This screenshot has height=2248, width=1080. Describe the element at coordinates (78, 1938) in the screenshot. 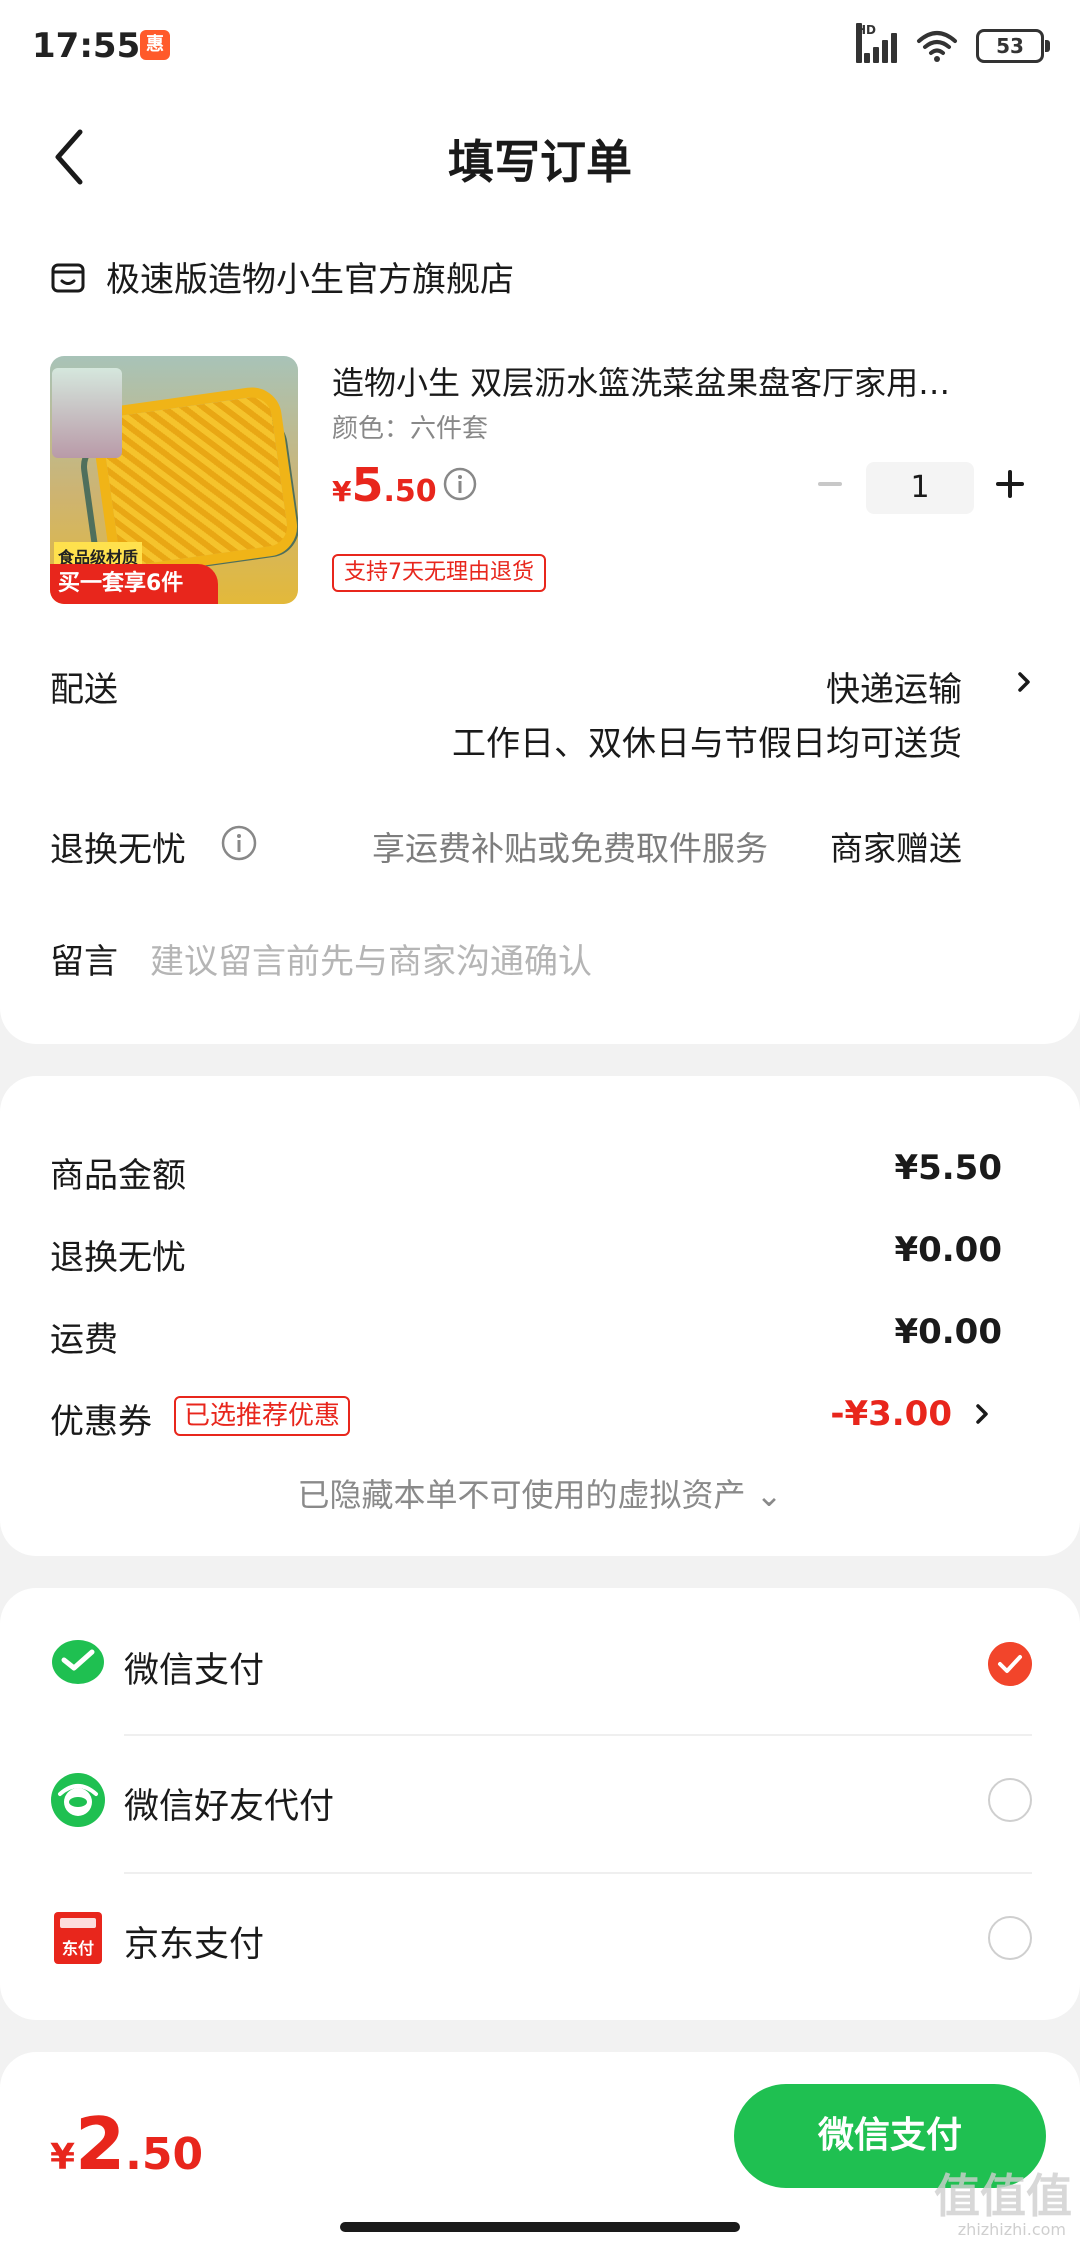

I see `jd-pay-icon: 东付` at that location.